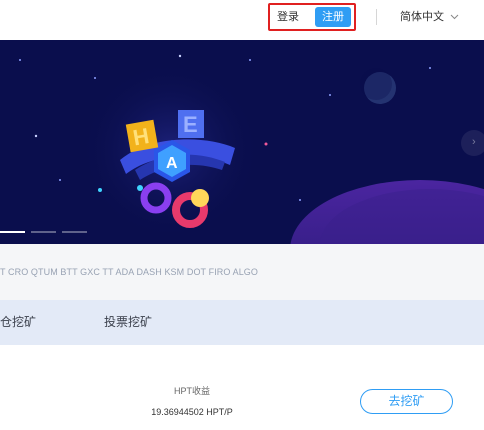 This screenshot has width=484, height=430. Describe the element at coordinates (242, 20) in the screenshot. I see `top-header: 登录 注册 简体中文` at that location.